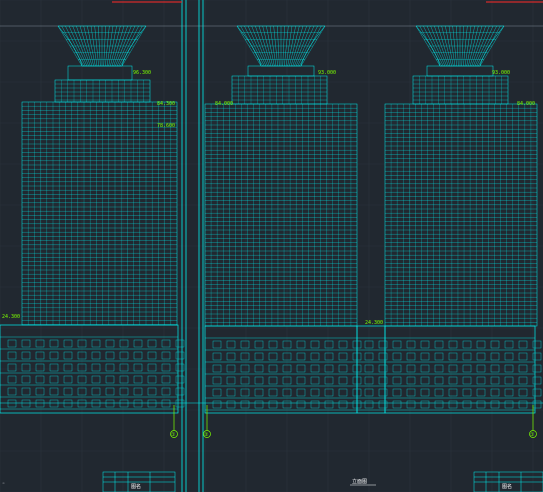 The width and height of the screenshot is (543, 492). Describe the element at coordinates (281, 46) in the screenshot. I see `mid-tower-crown` at that location.